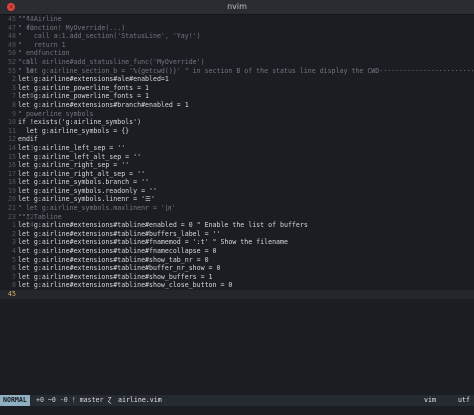 The image size is (474, 415). Describe the element at coordinates (237, 45) in the screenshot. I see `editor-line: 49 " return 1` at that location.